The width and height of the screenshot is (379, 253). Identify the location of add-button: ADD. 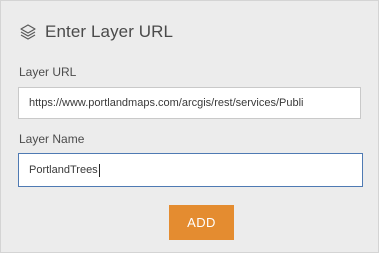
(201, 222).